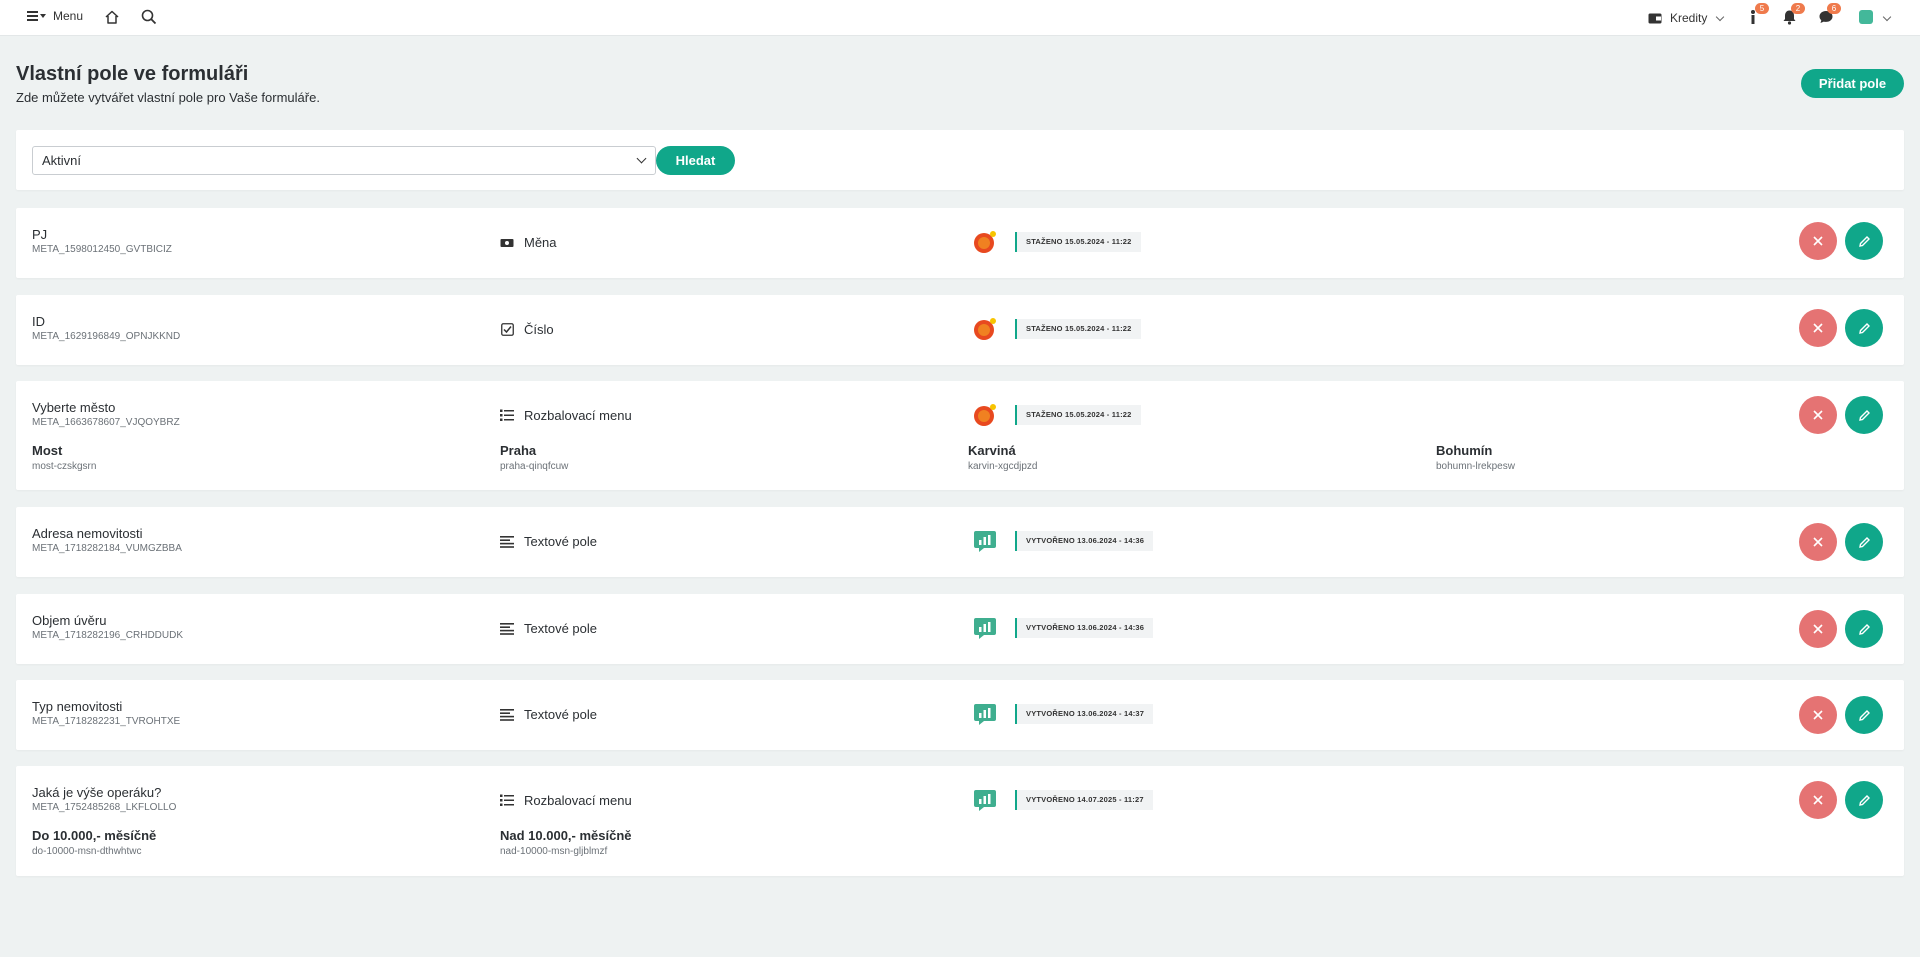  I want to click on list-icon, so click(507, 801).